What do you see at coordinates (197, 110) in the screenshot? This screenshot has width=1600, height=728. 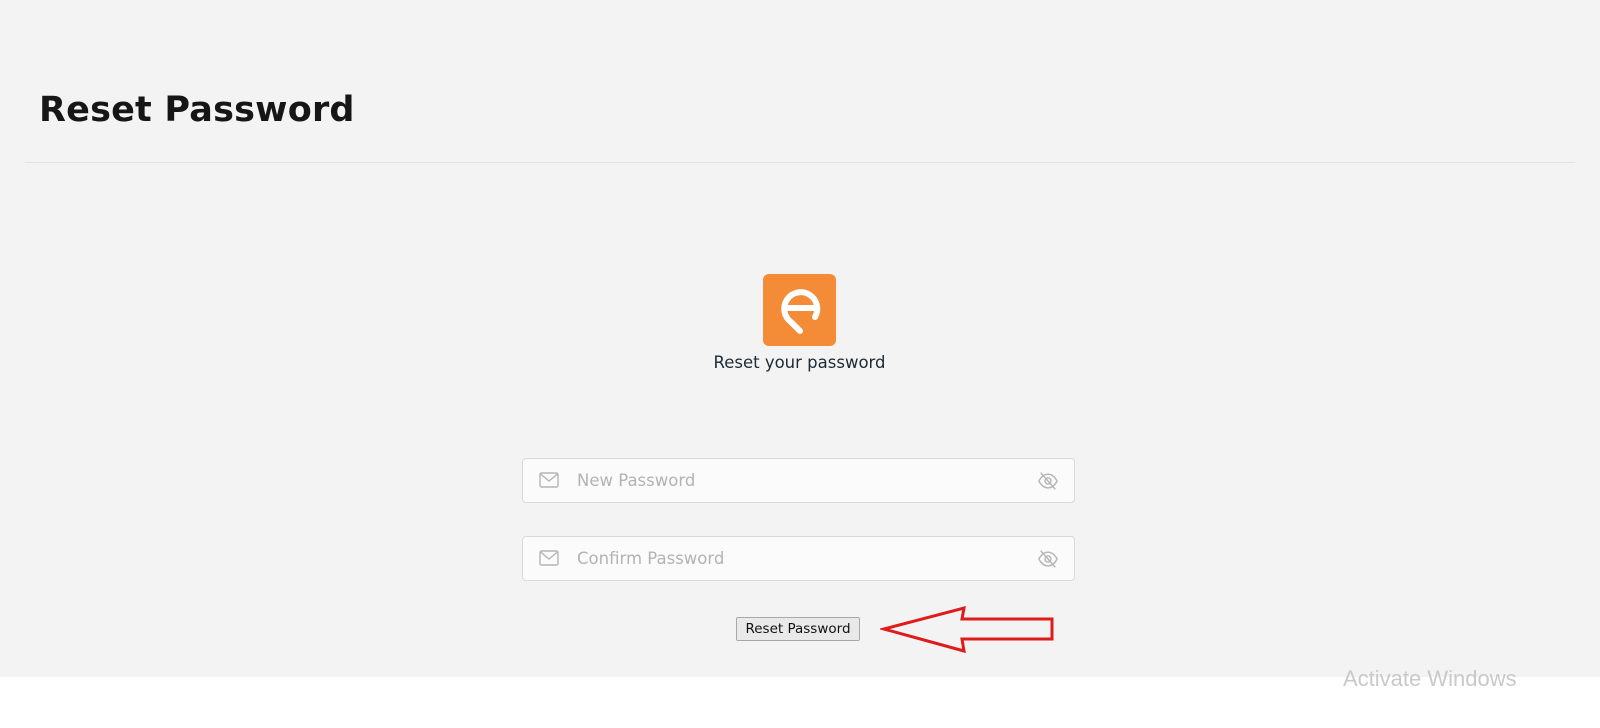 I see `page-title: Reset Password` at bounding box center [197, 110].